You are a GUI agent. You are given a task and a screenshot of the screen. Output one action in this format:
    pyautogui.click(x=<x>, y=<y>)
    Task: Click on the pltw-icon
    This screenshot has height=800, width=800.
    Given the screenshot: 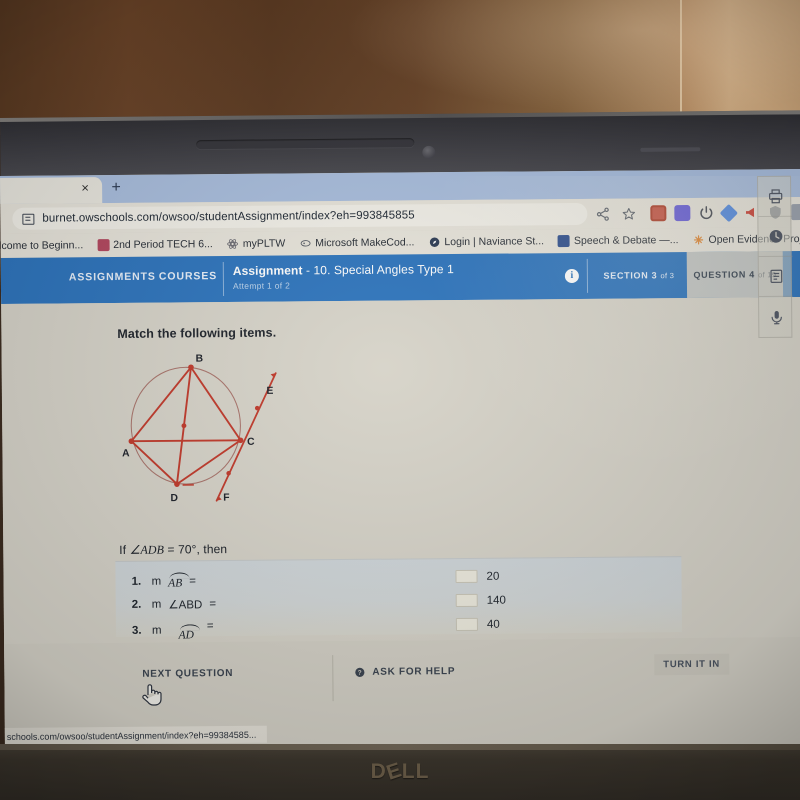 What is the action you would take?
    pyautogui.click(x=233, y=244)
    